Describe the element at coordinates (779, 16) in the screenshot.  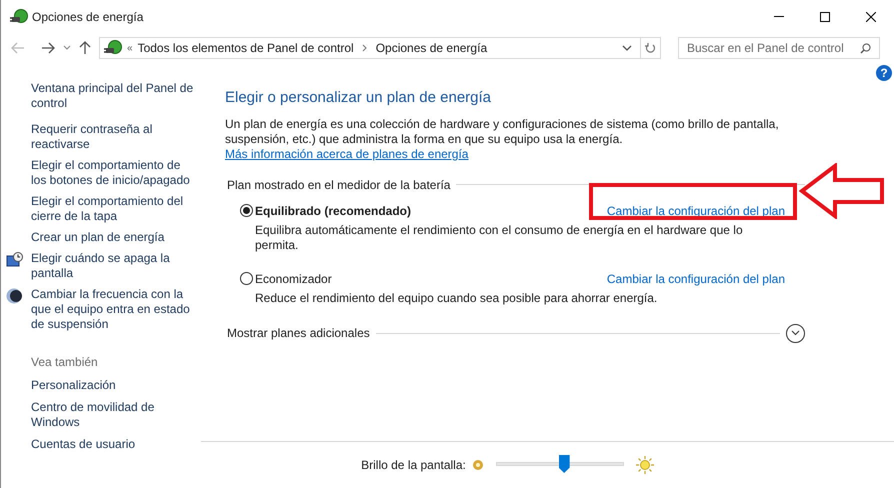
I see `minimize-icon` at that location.